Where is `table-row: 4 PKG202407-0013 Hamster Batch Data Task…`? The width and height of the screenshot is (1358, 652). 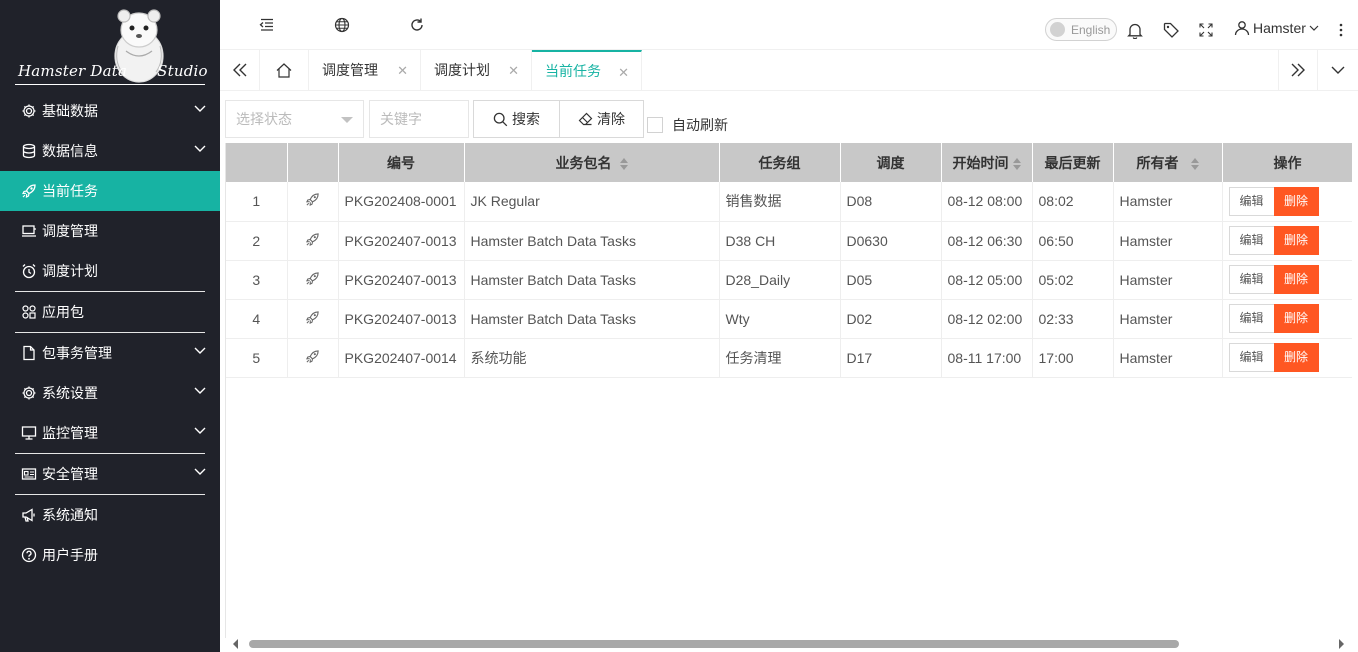 table-row: 4 PKG202407-0013 Hamster Batch Data Task… is located at coordinates (789, 319).